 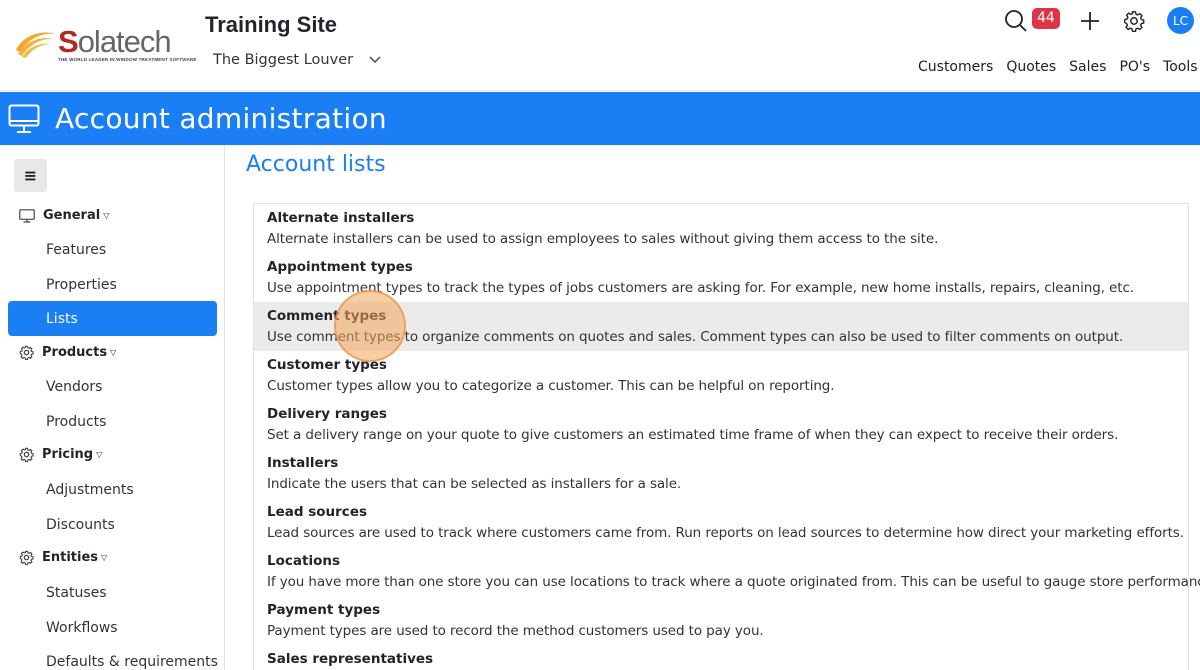 I want to click on logo-swoosh-icon, so click(x=36, y=45).